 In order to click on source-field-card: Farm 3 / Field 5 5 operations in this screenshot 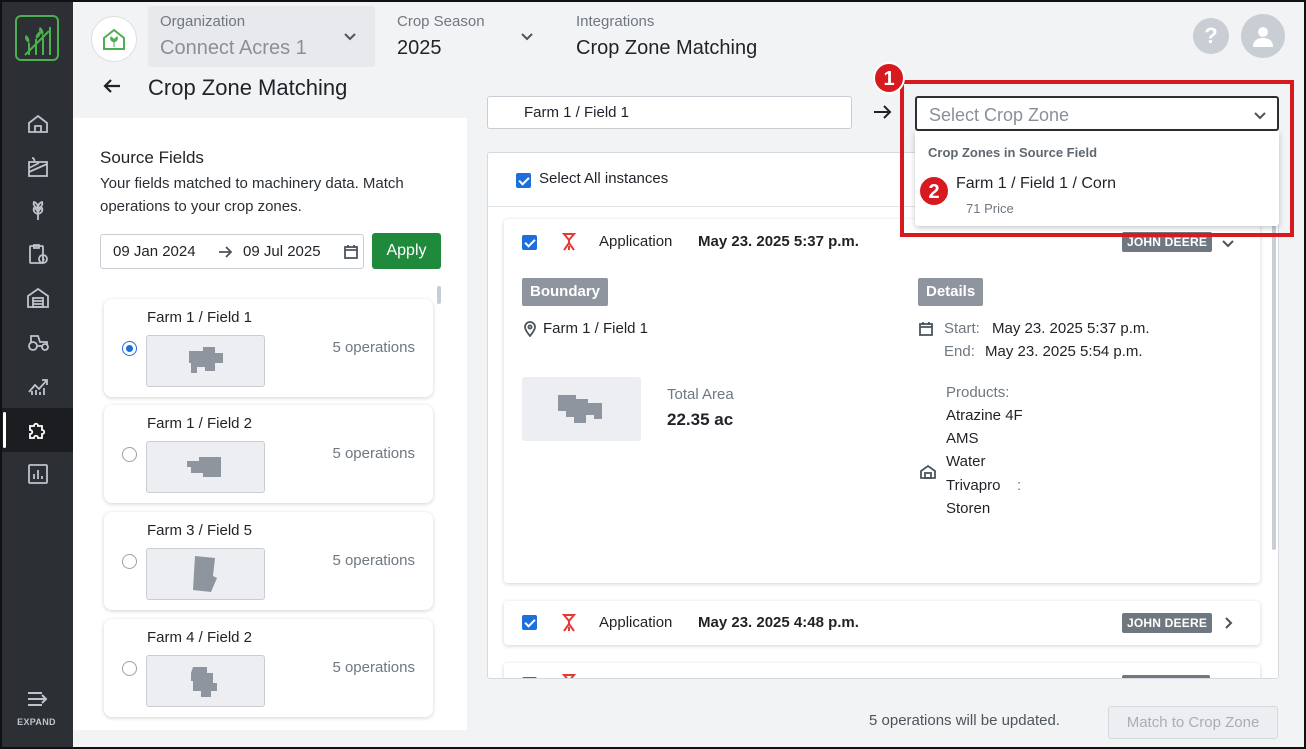, I will do `click(268, 561)`.